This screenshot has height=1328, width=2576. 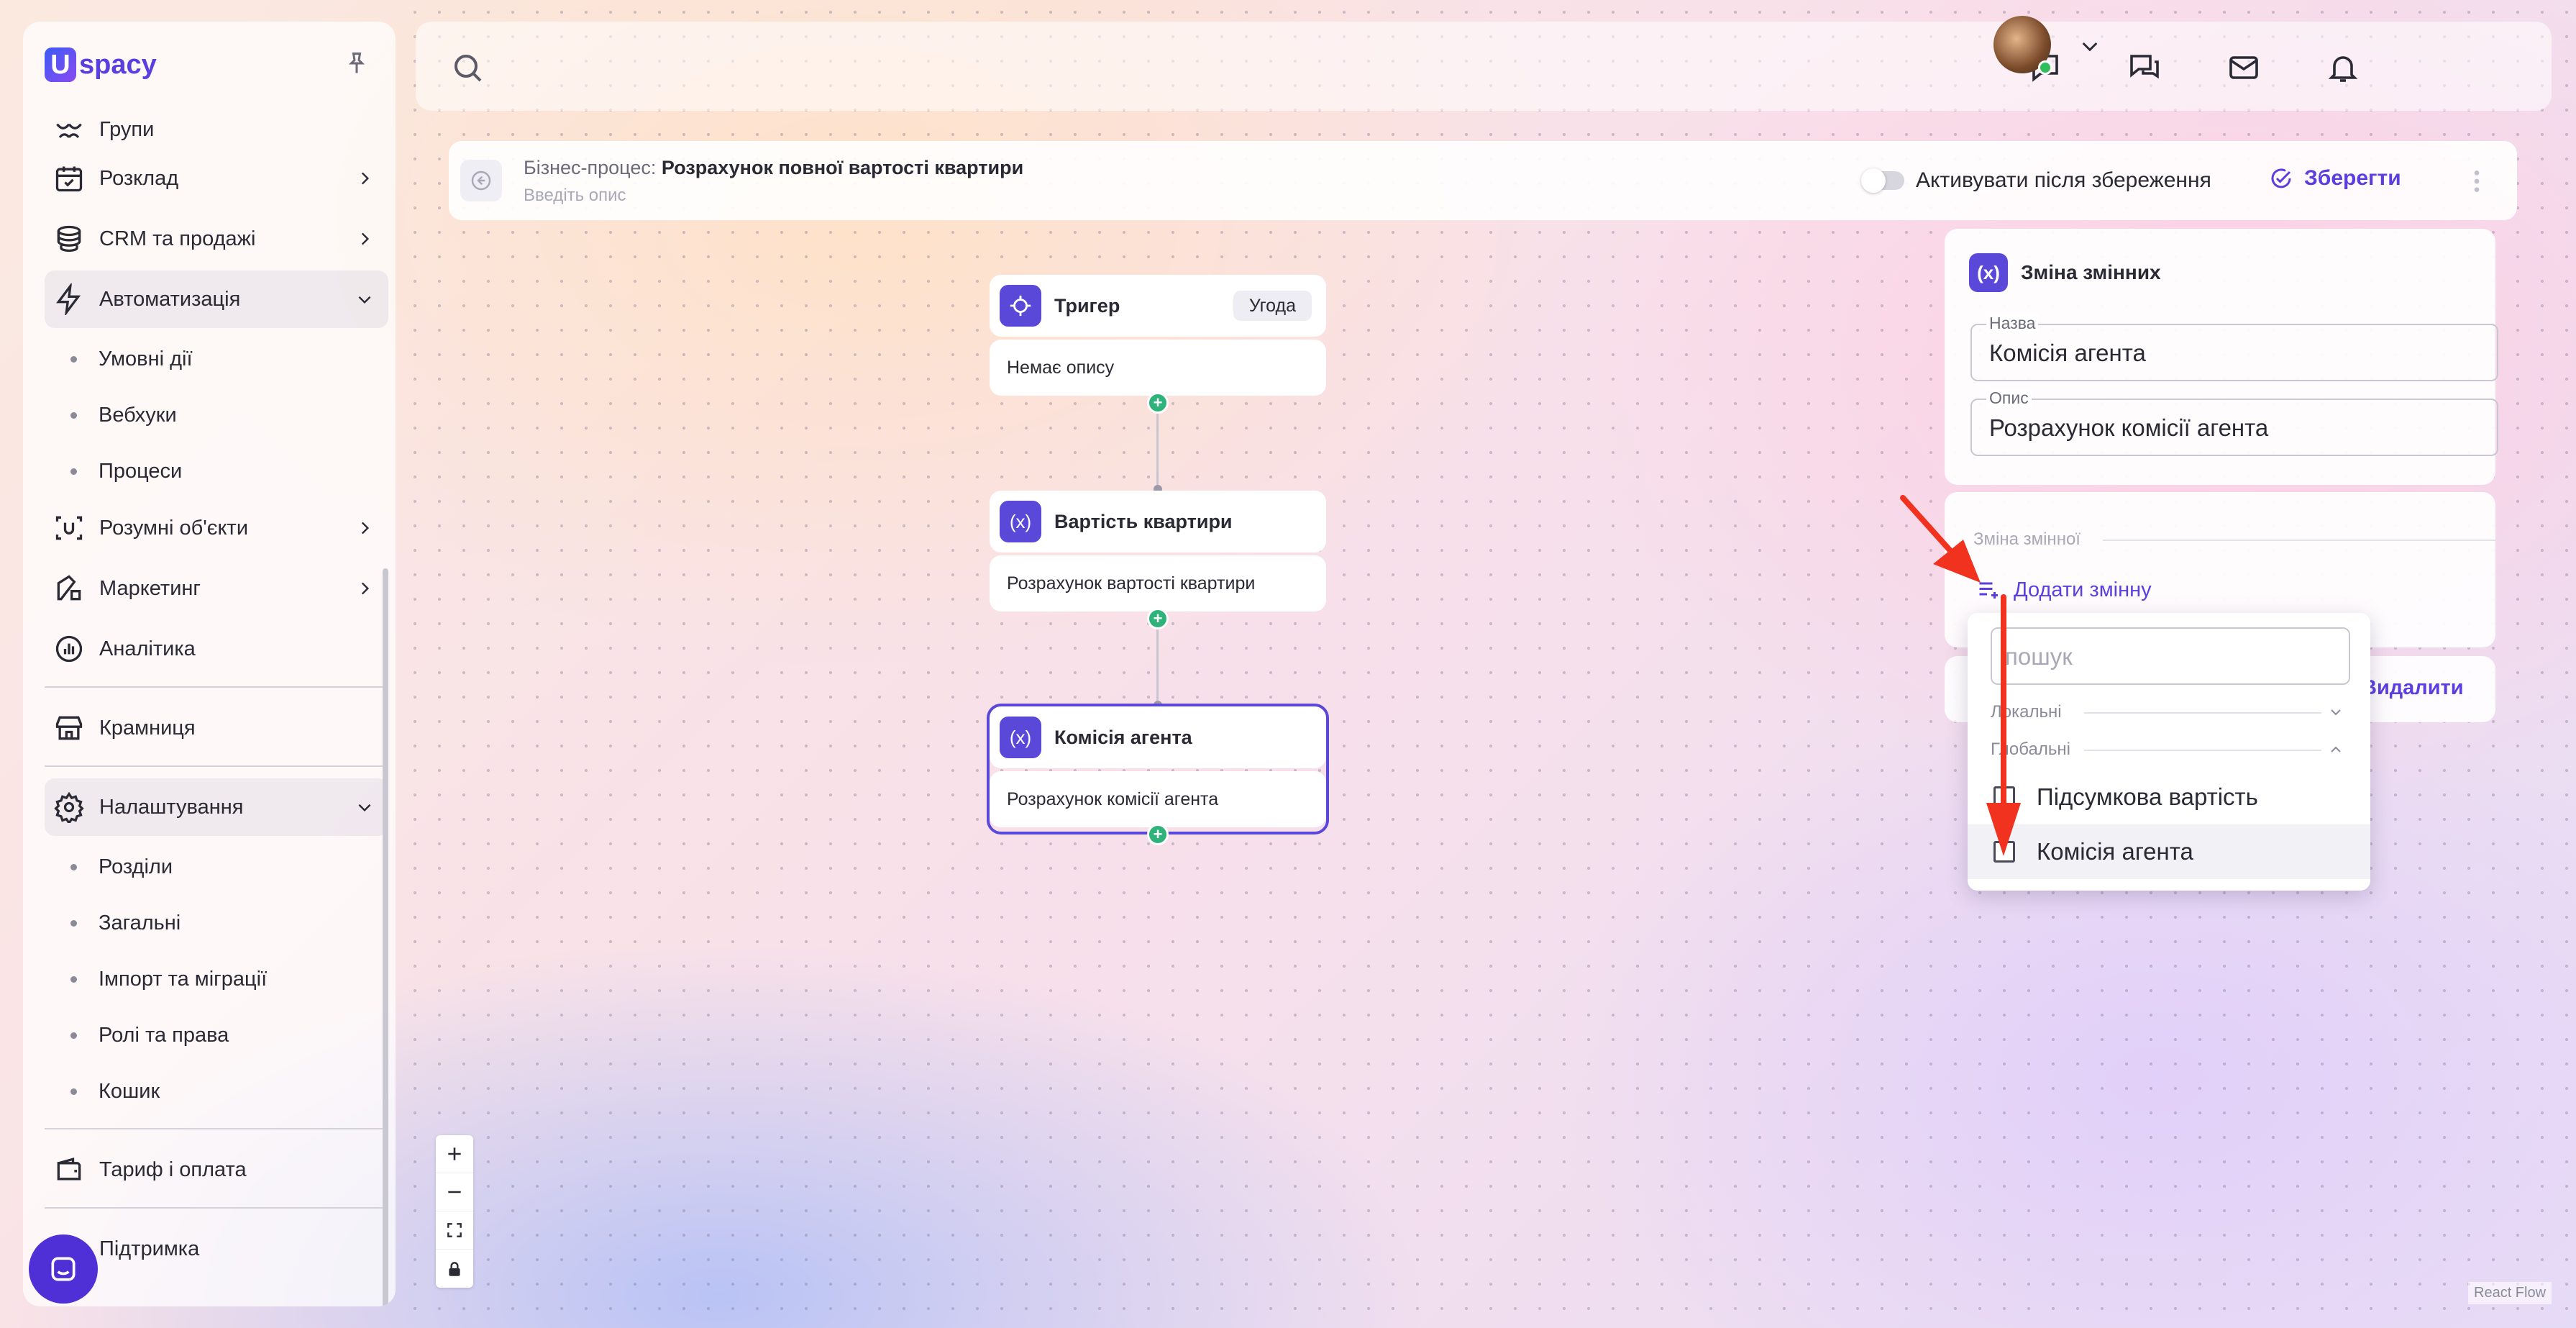 What do you see at coordinates (1157, 451) in the screenshot?
I see `edge-trigger-to-price` at bounding box center [1157, 451].